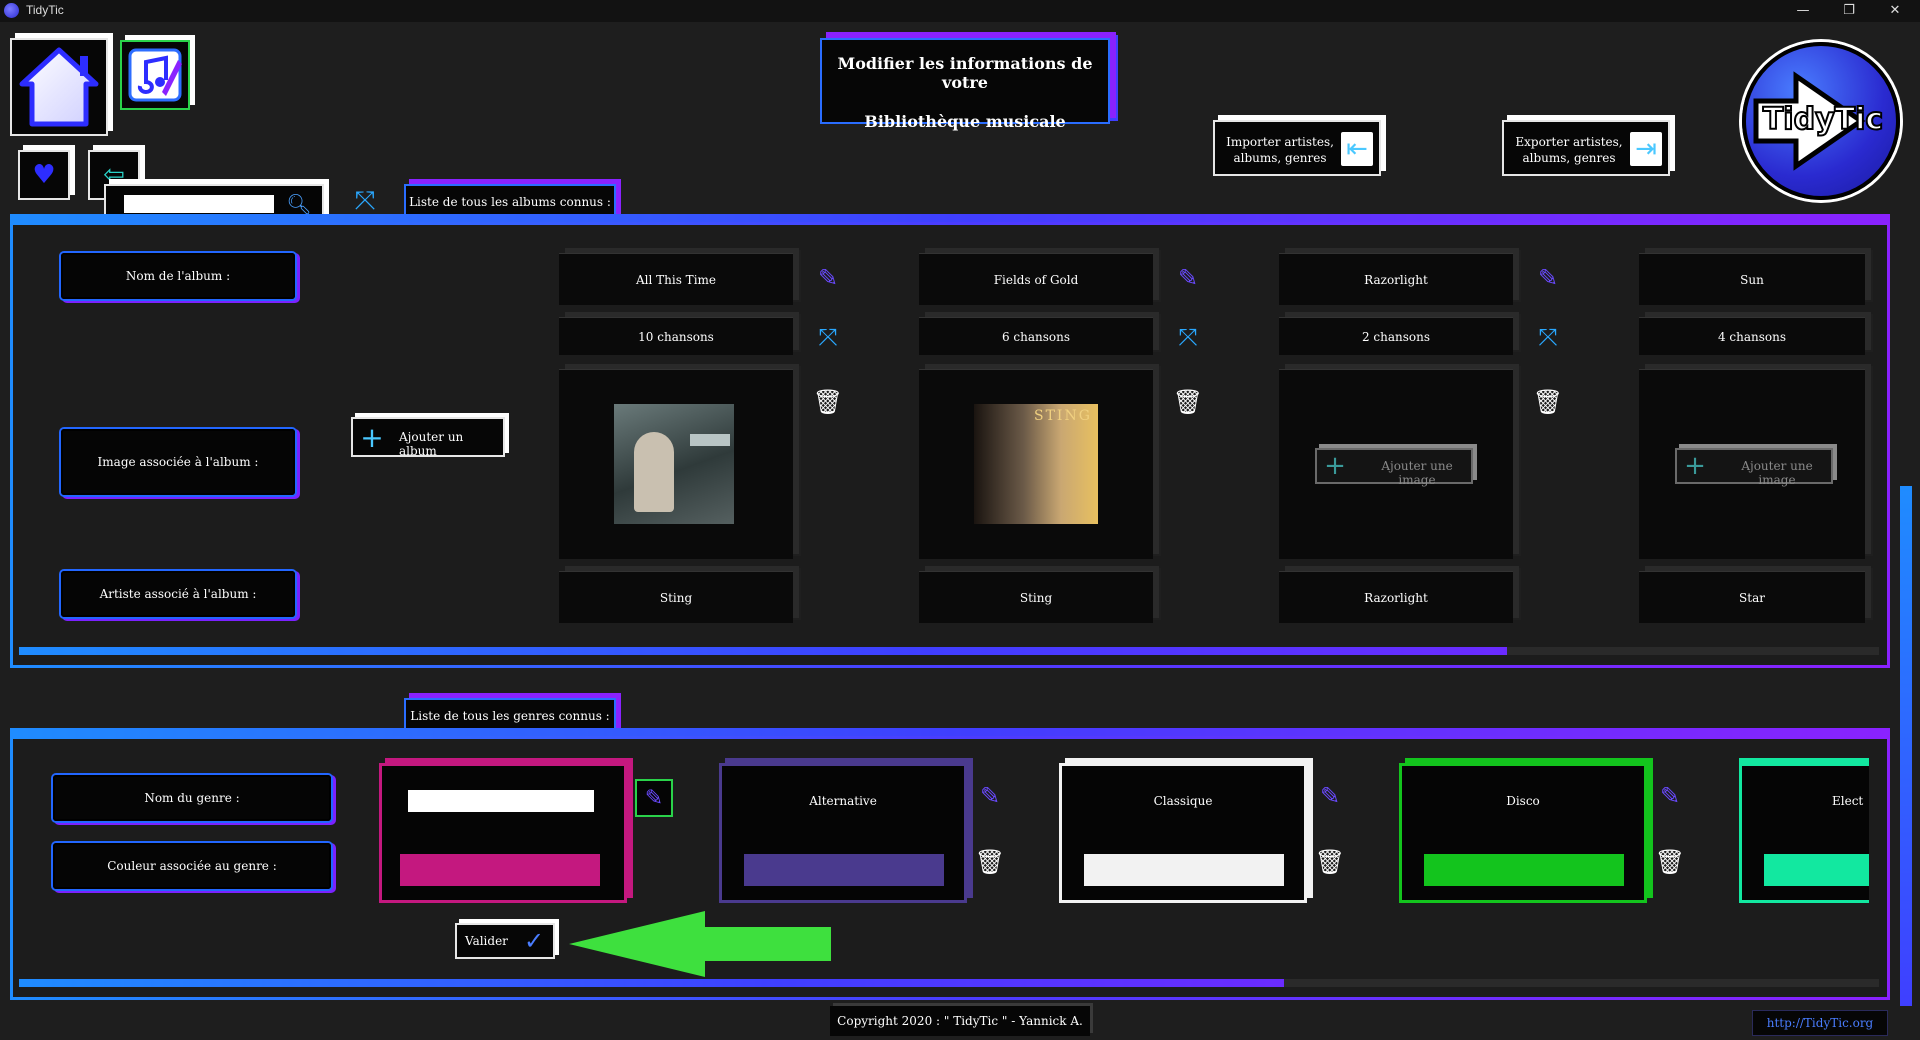  What do you see at coordinates (178, 462) in the screenshot?
I see `album-image-label: Image associée à l'album :` at bounding box center [178, 462].